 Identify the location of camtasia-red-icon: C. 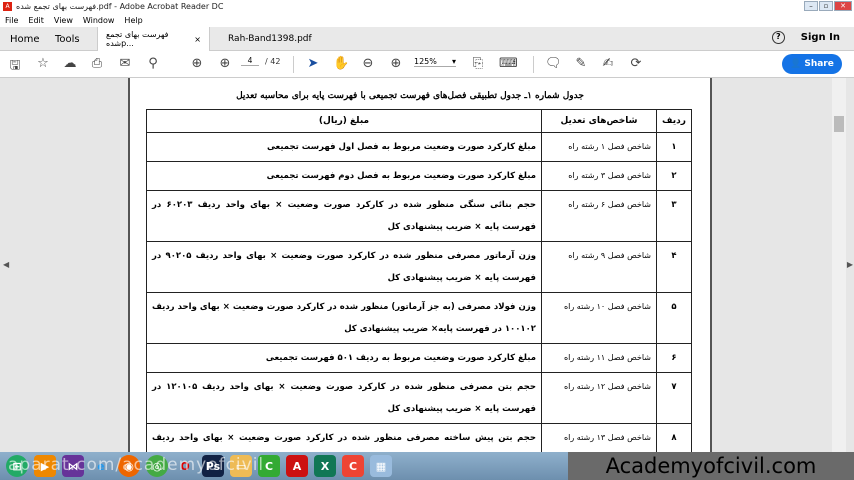
(353, 466).